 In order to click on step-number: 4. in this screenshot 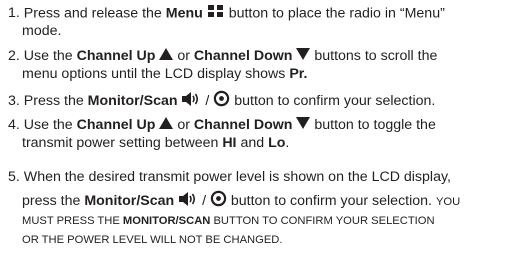, I will do `click(14, 125)`.